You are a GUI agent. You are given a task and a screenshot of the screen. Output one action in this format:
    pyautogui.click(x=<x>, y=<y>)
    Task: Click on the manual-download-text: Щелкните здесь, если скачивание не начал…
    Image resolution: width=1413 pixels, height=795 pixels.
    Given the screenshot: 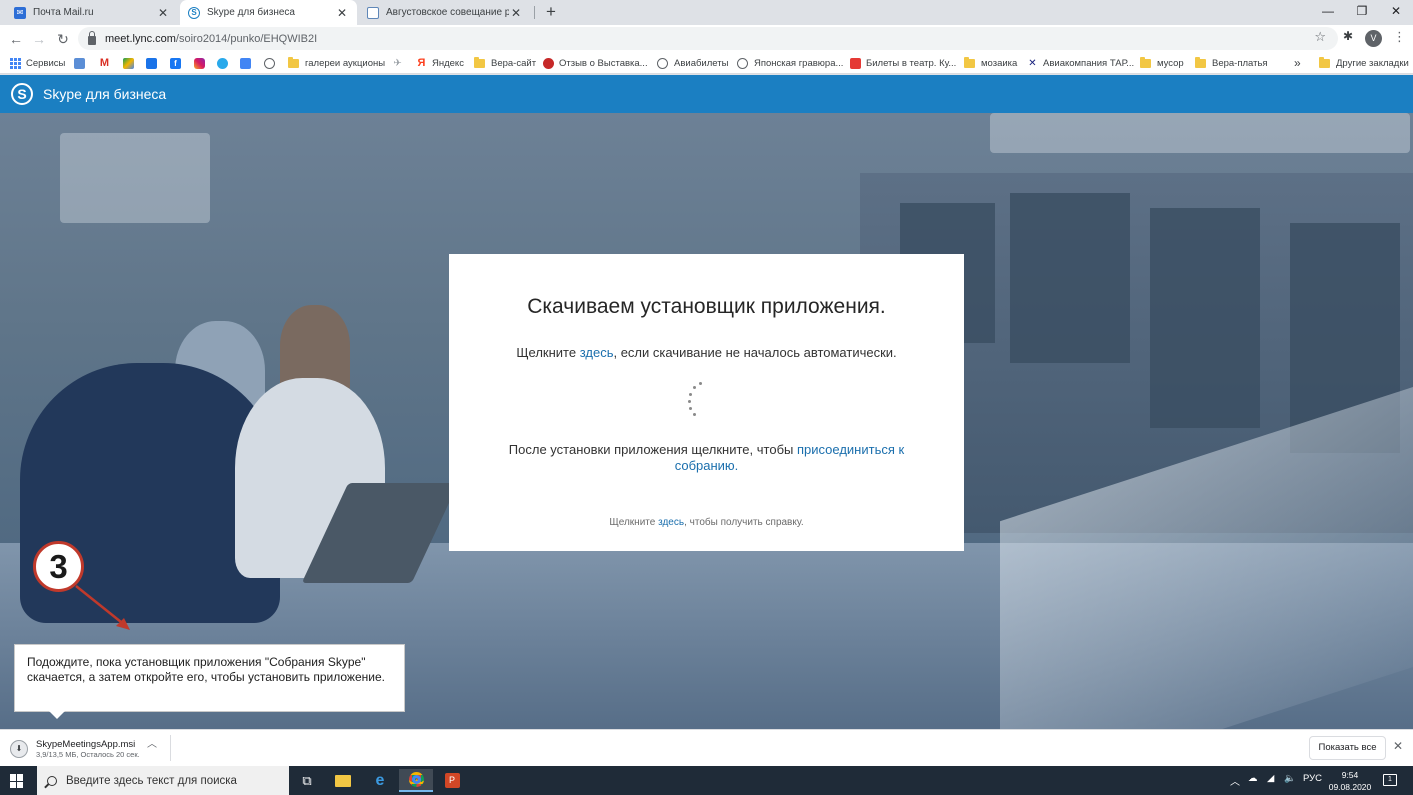 What is the action you would take?
    pyautogui.click(x=706, y=352)
    